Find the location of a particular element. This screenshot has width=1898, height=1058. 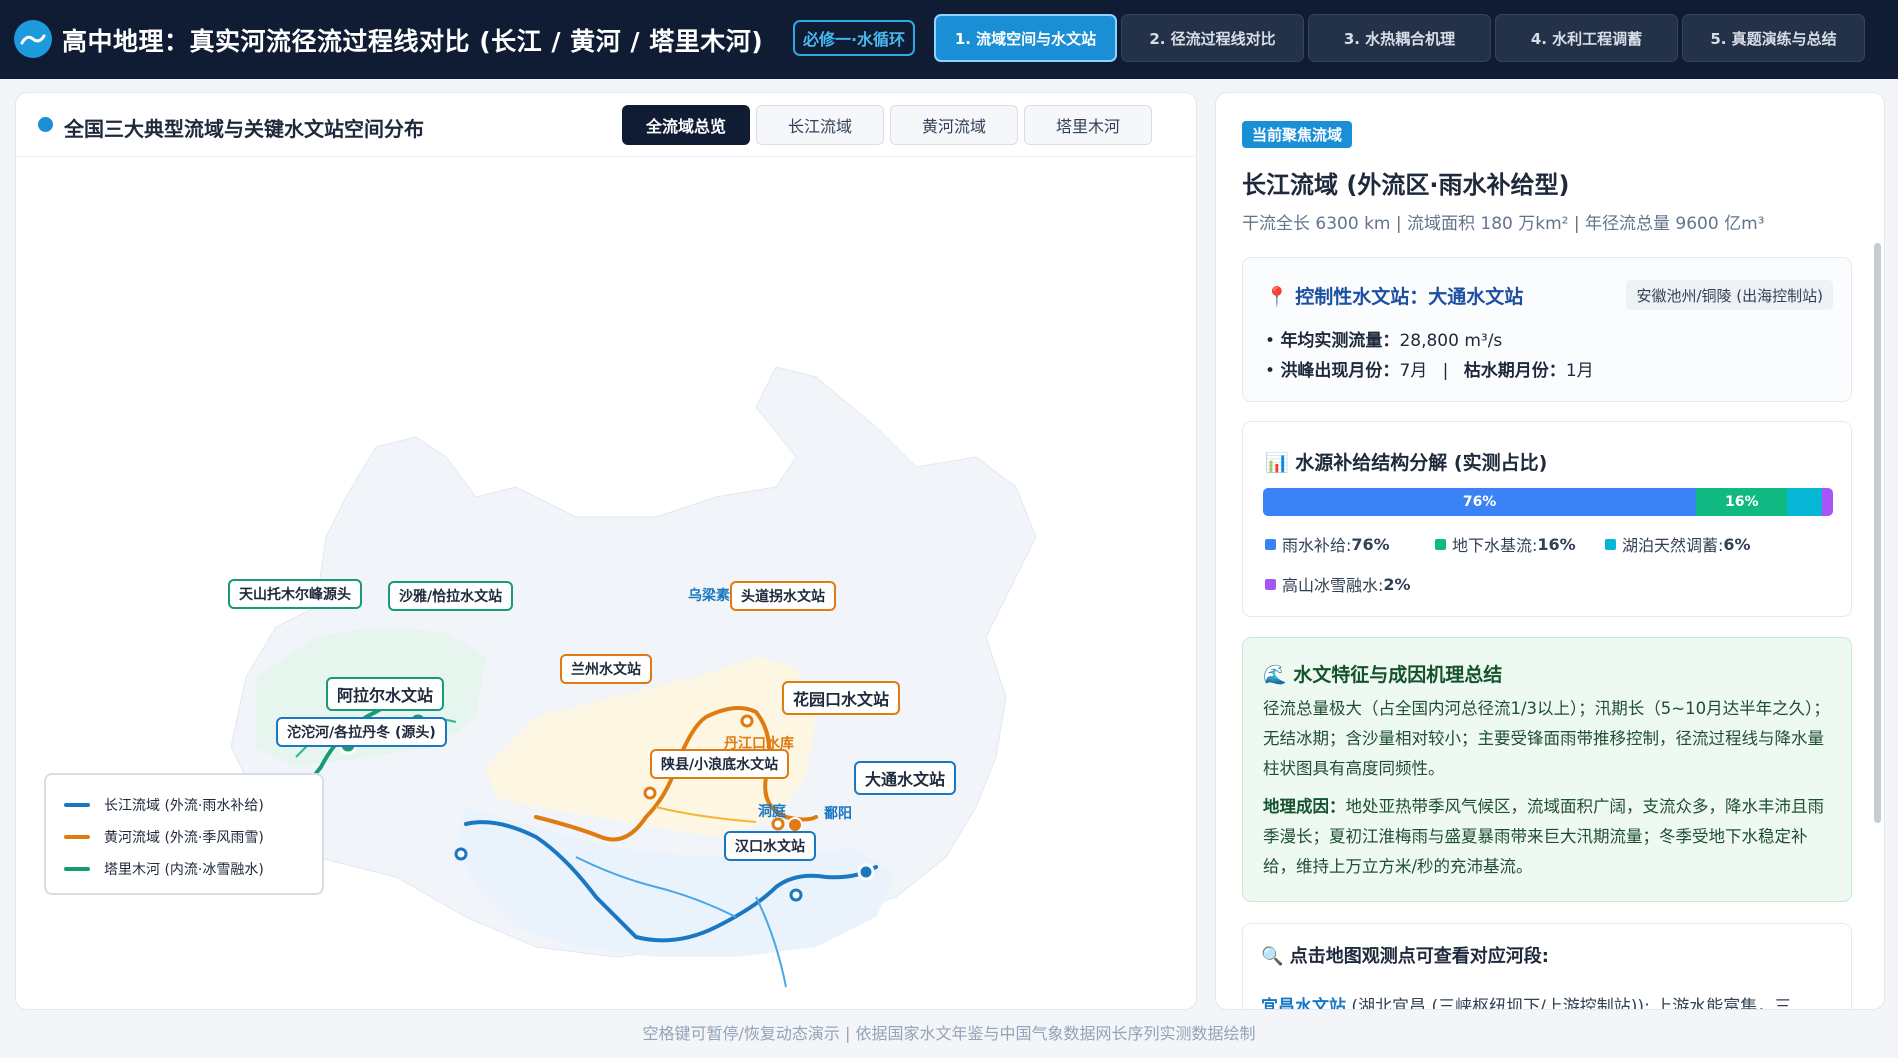

peak-label: 洪峰出现月份： is located at coordinates (1340, 371).